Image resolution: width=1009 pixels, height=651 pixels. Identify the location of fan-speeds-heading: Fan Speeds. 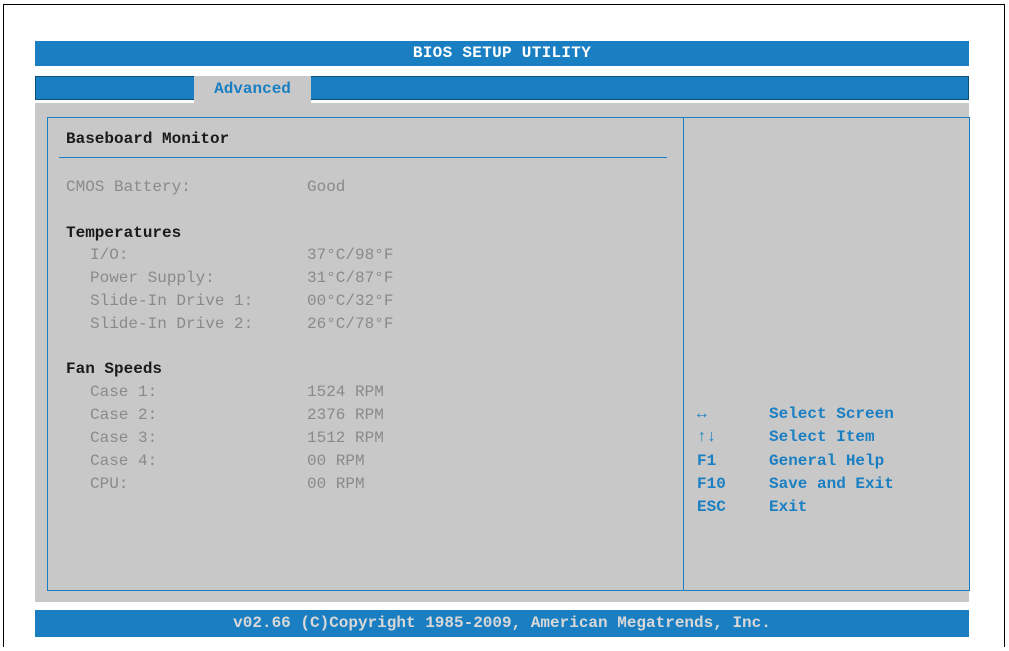
(114, 369).